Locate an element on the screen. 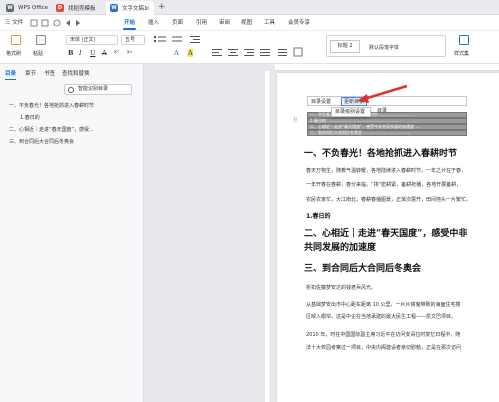  paragraph-line: 2010 年，时任中国国际副主席习近平在访问安哥拉时复忆日程中，随 is located at coordinates (383, 334).